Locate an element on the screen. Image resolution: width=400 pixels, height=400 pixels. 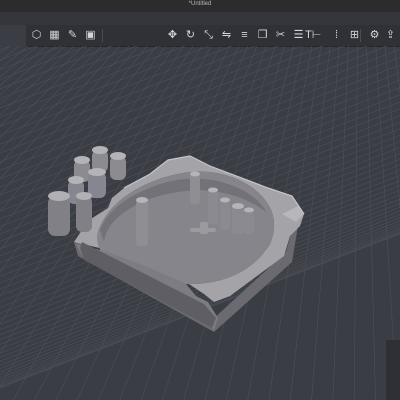
scale-icon: ⤡ is located at coordinates (208, 35).